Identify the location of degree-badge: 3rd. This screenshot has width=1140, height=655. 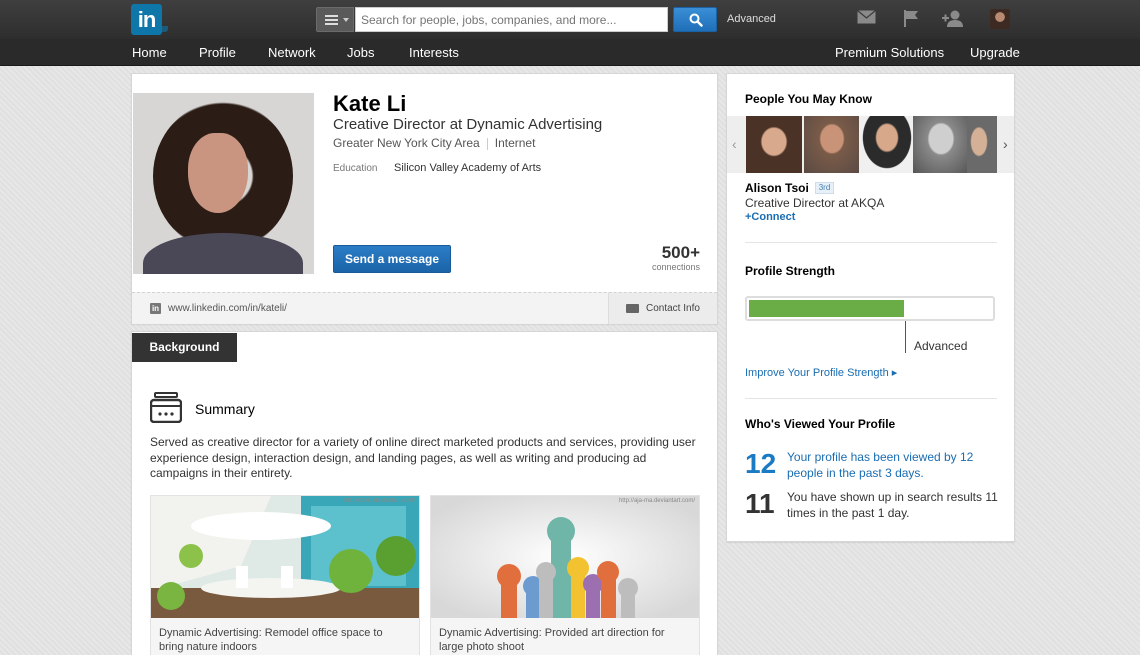
(824, 188).